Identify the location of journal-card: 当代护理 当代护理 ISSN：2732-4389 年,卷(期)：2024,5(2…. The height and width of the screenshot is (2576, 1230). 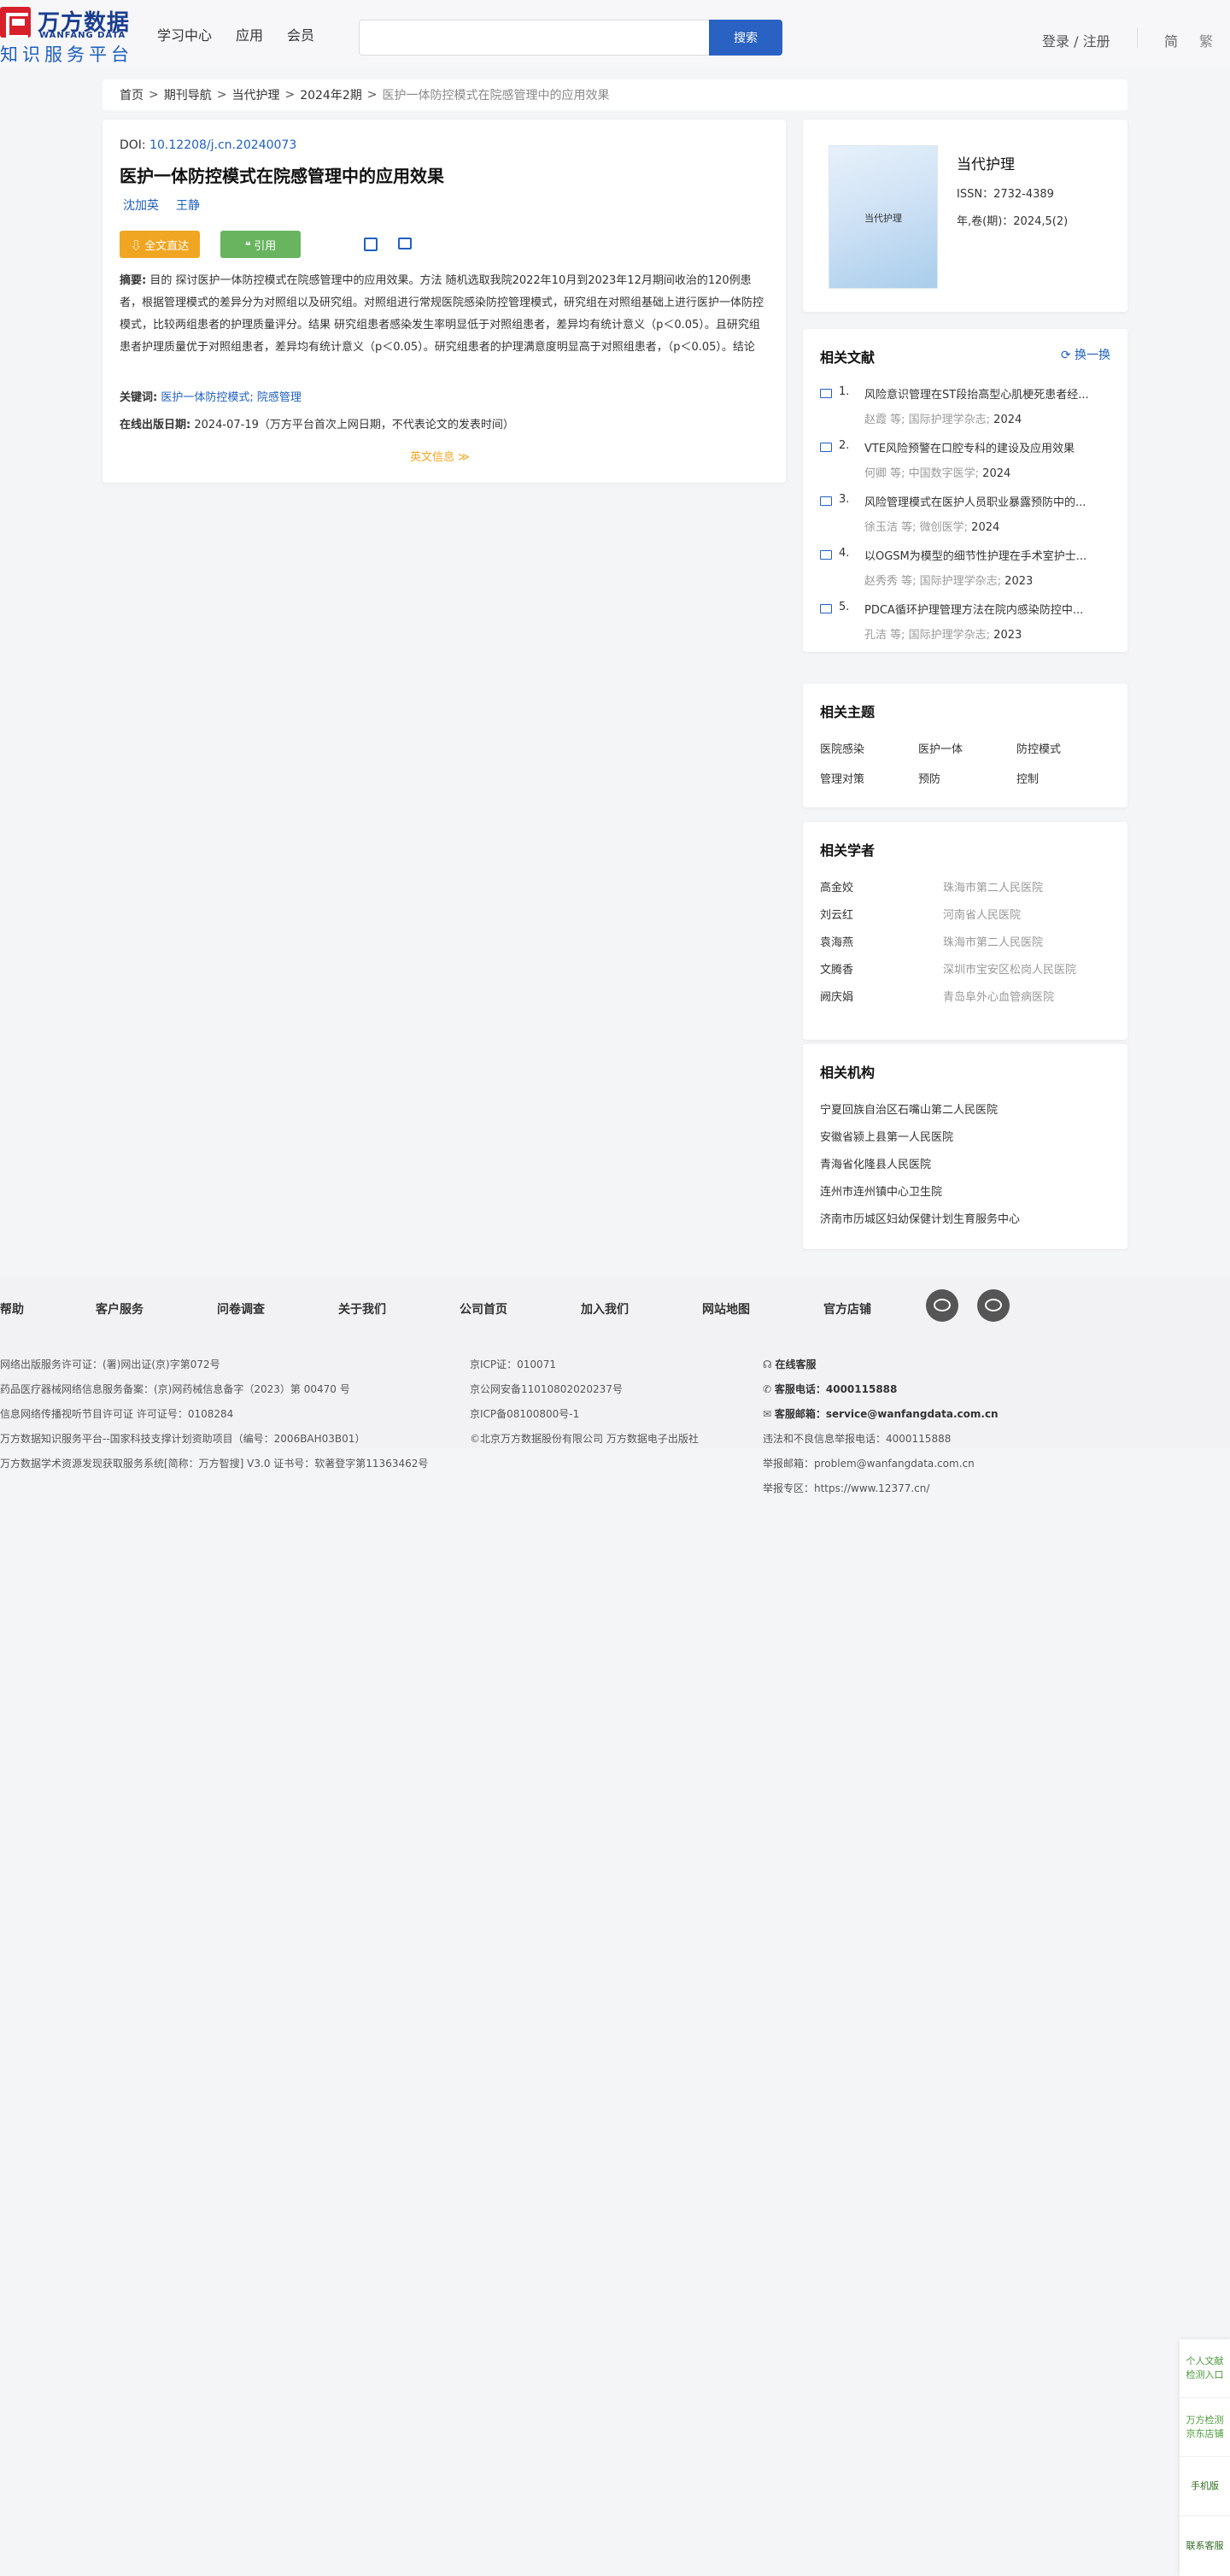
(965, 216).